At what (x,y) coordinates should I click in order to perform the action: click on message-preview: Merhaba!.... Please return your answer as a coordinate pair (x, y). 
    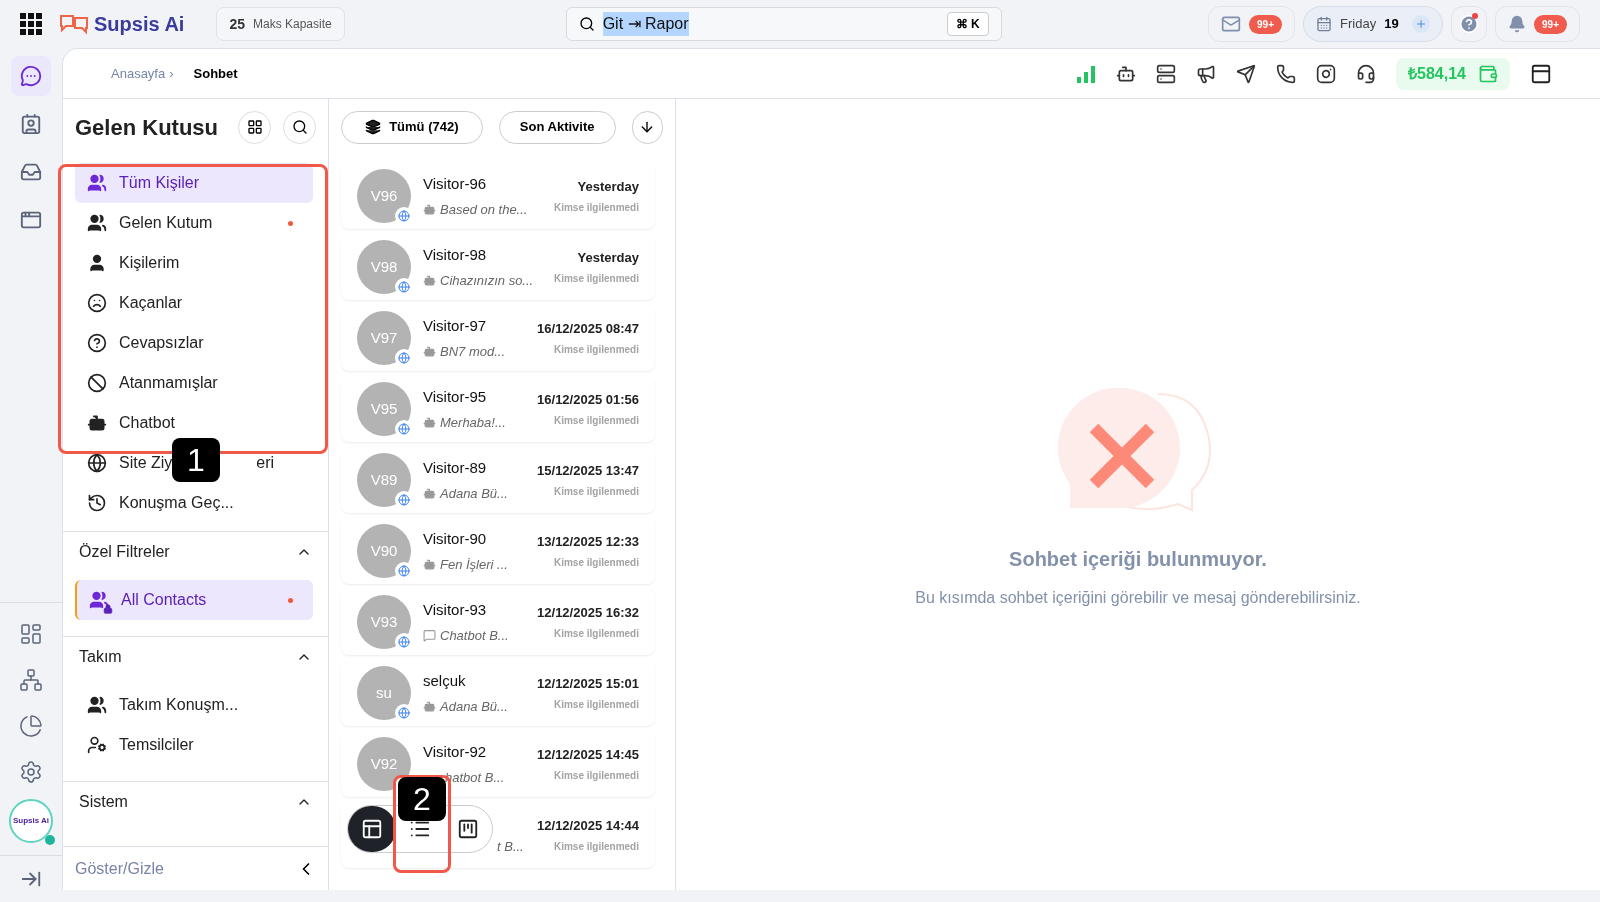
    Looking at the image, I should click on (473, 422).